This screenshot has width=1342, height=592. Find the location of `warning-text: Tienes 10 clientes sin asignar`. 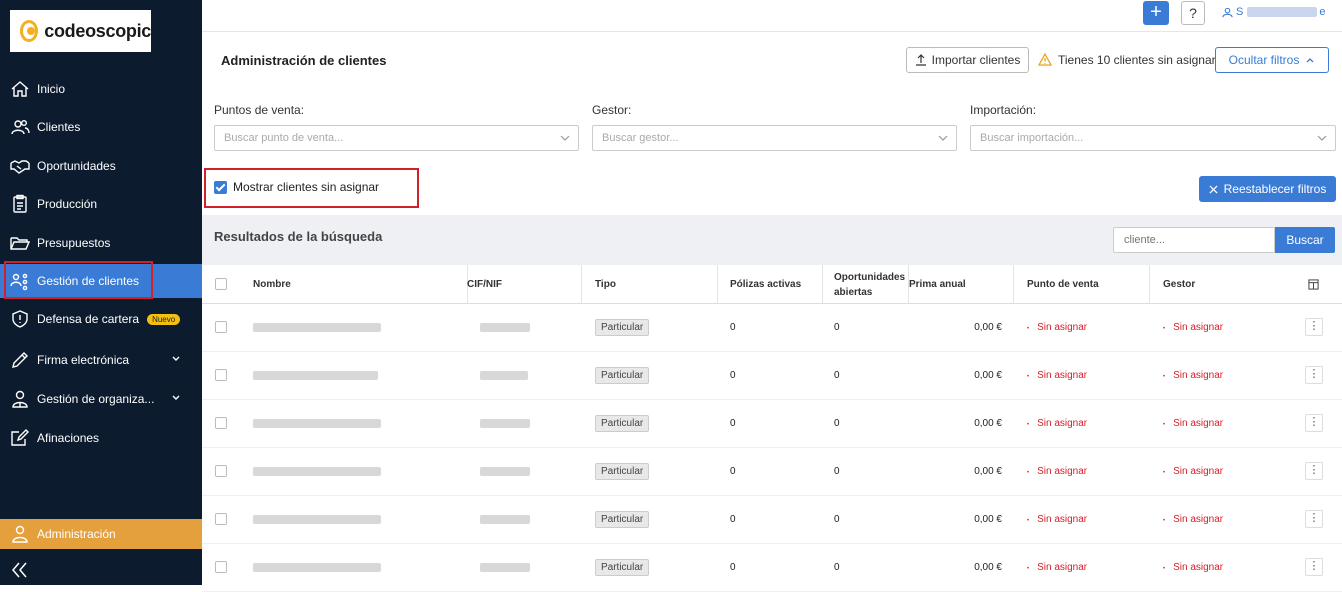

warning-text: Tienes 10 clientes sin asignar is located at coordinates (1137, 60).